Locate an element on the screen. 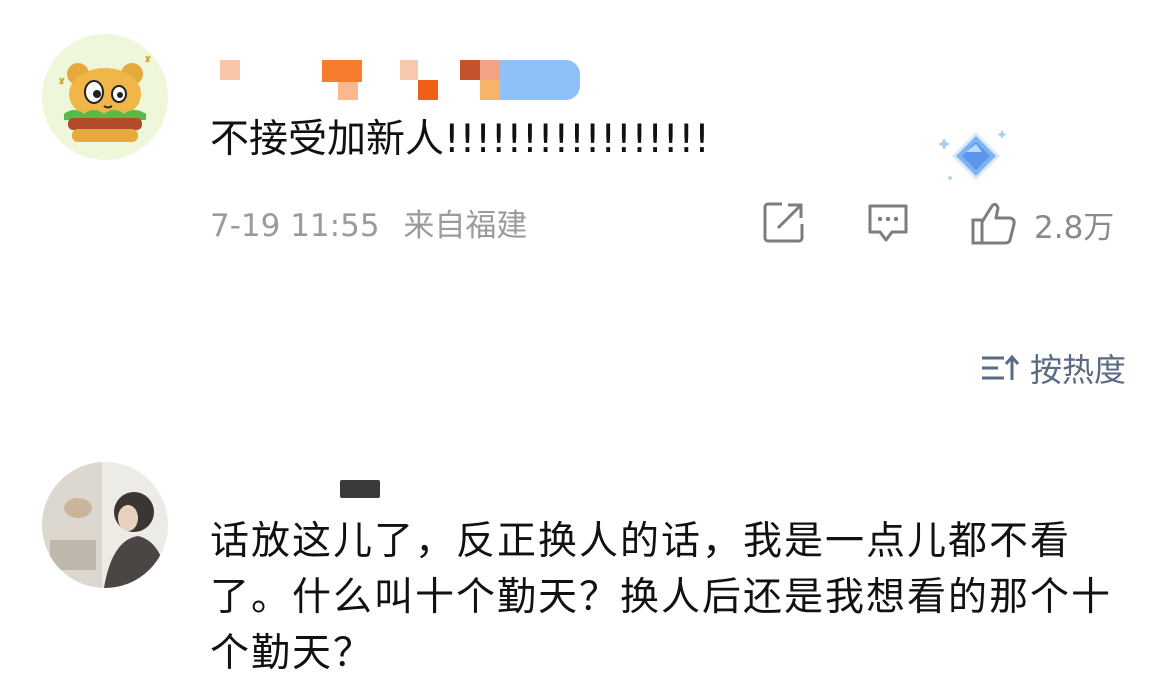 The width and height of the screenshot is (1170, 682). sort-by-hot-button: 按热度 is located at coordinates (1053, 368).